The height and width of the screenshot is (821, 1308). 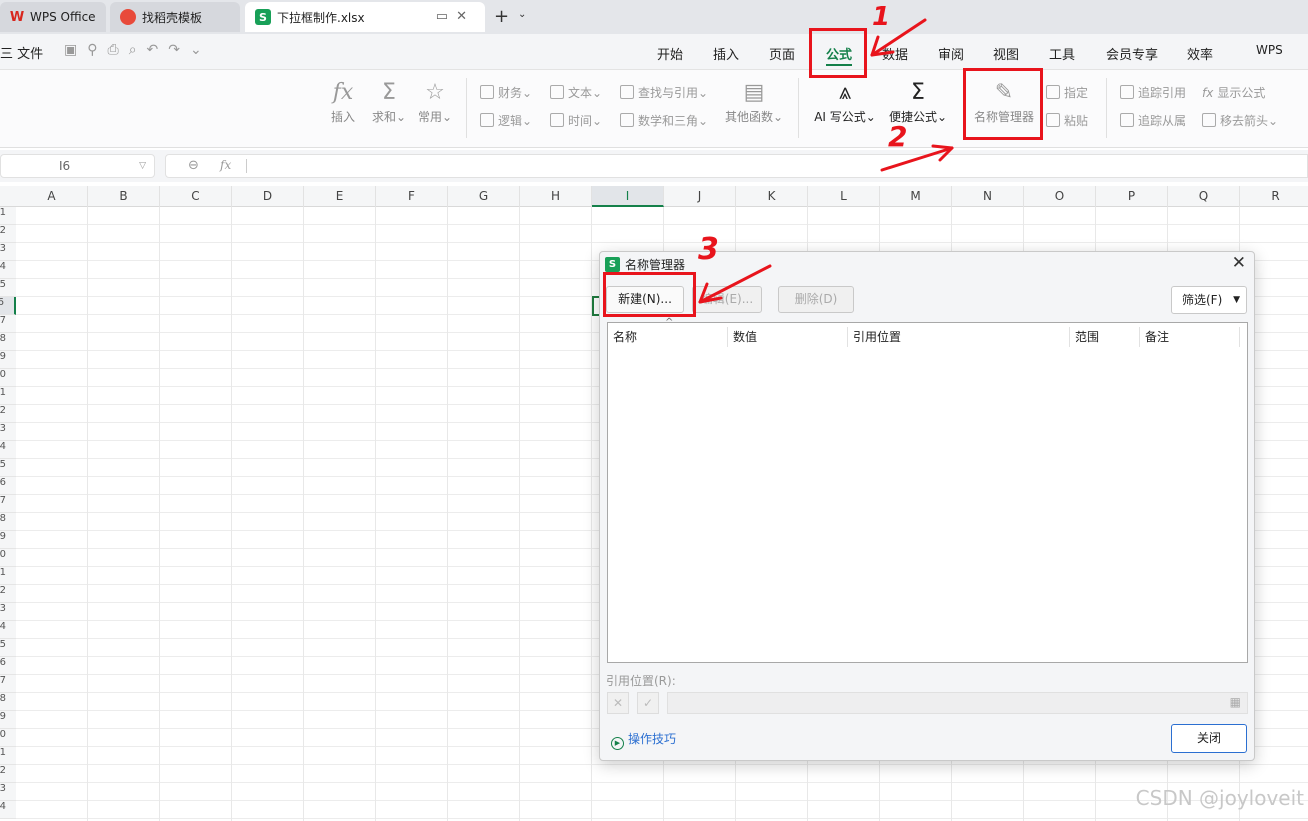 What do you see at coordinates (826, 161) in the screenshot?
I see `annotation-arrows` at bounding box center [826, 161].